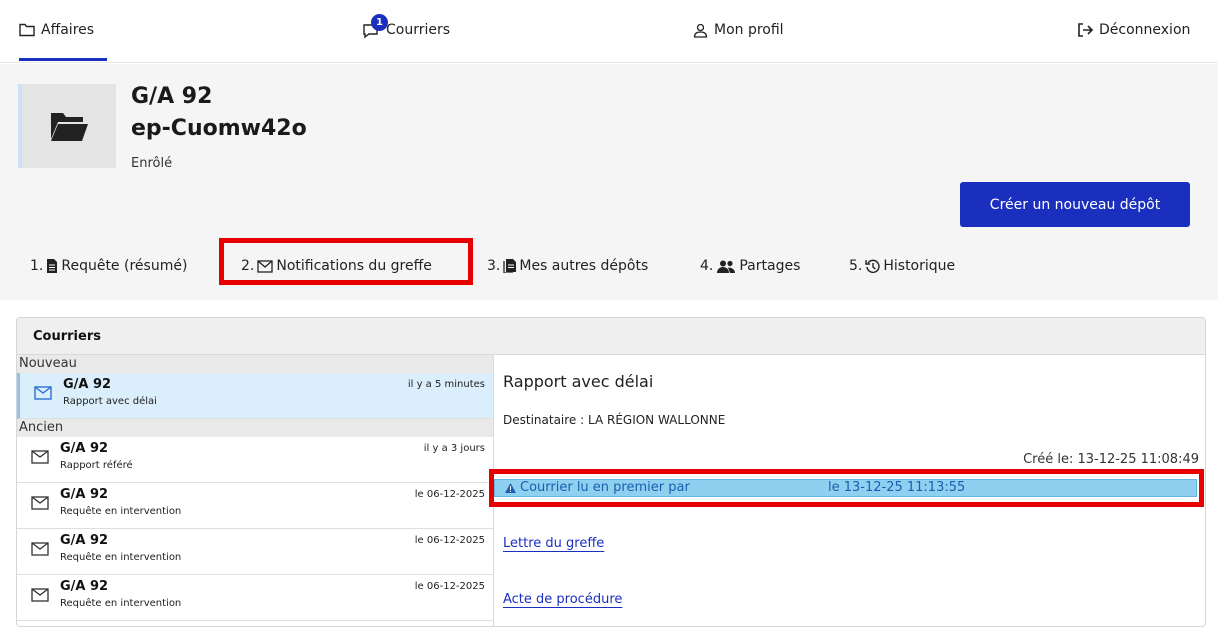  What do you see at coordinates (346, 261) in the screenshot?
I see `highlight-box-tab` at bounding box center [346, 261].